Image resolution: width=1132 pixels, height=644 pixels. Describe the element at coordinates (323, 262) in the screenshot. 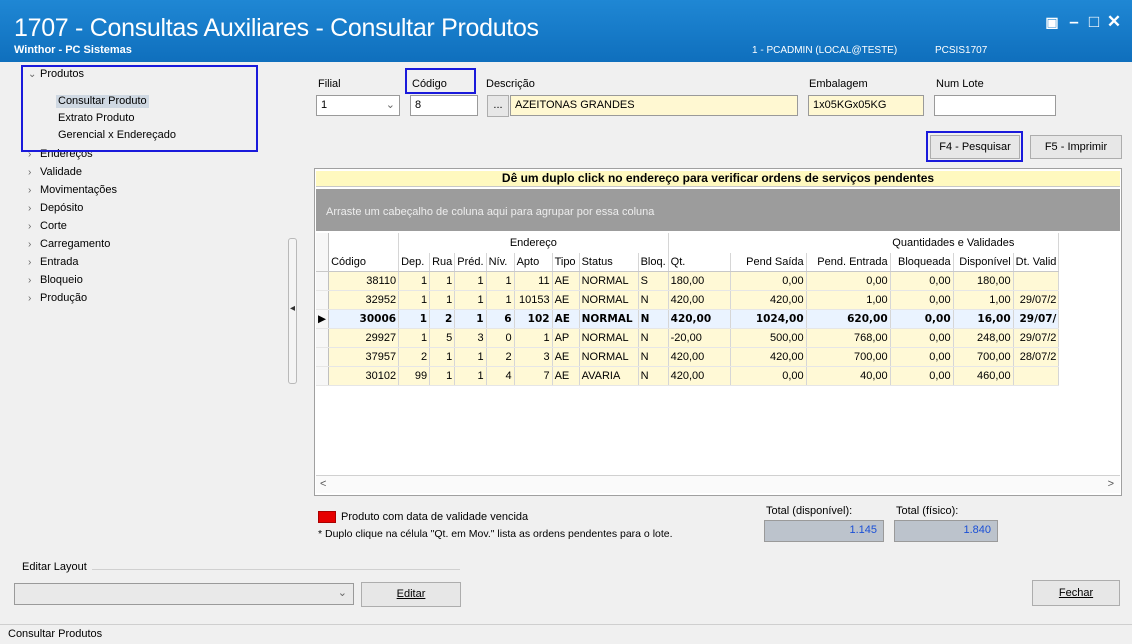

I see `column-chooser-icon` at that location.